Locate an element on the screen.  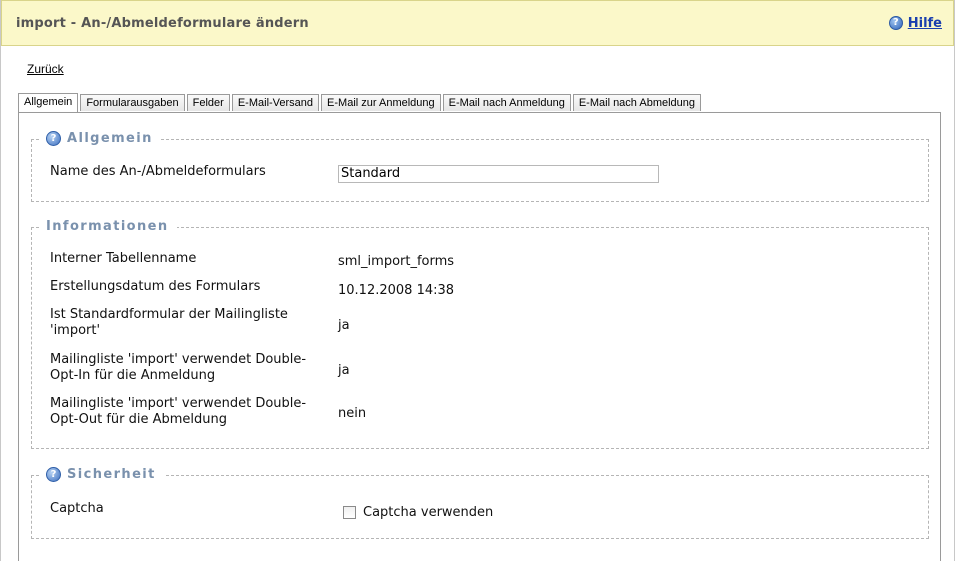
info-value-created: 10.12.2008 14:38 is located at coordinates (396, 290).